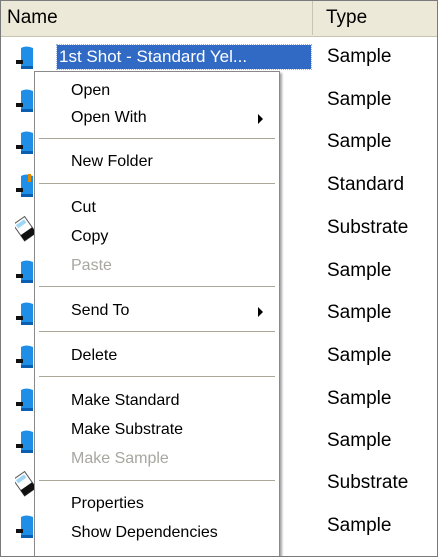  Describe the element at coordinates (157, 162) in the screenshot. I see `menu-item-new-folder: New Folder` at that location.